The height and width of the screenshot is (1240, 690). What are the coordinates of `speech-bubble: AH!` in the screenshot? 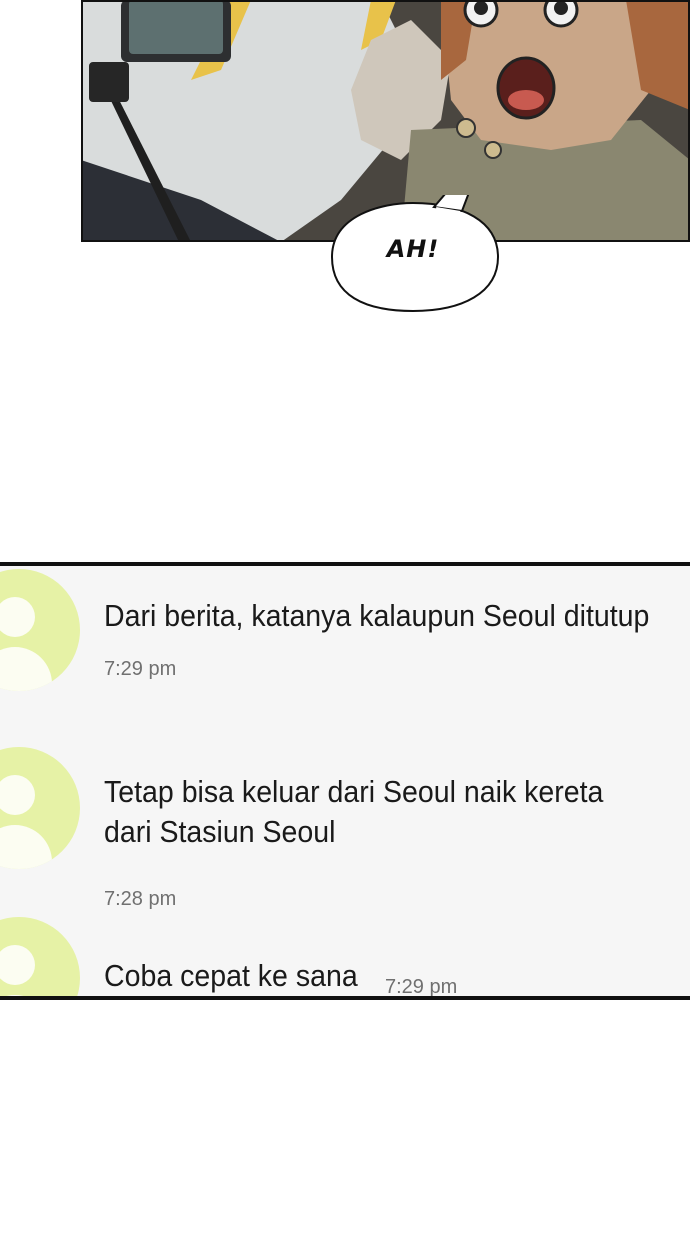 It's located at (413, 255).